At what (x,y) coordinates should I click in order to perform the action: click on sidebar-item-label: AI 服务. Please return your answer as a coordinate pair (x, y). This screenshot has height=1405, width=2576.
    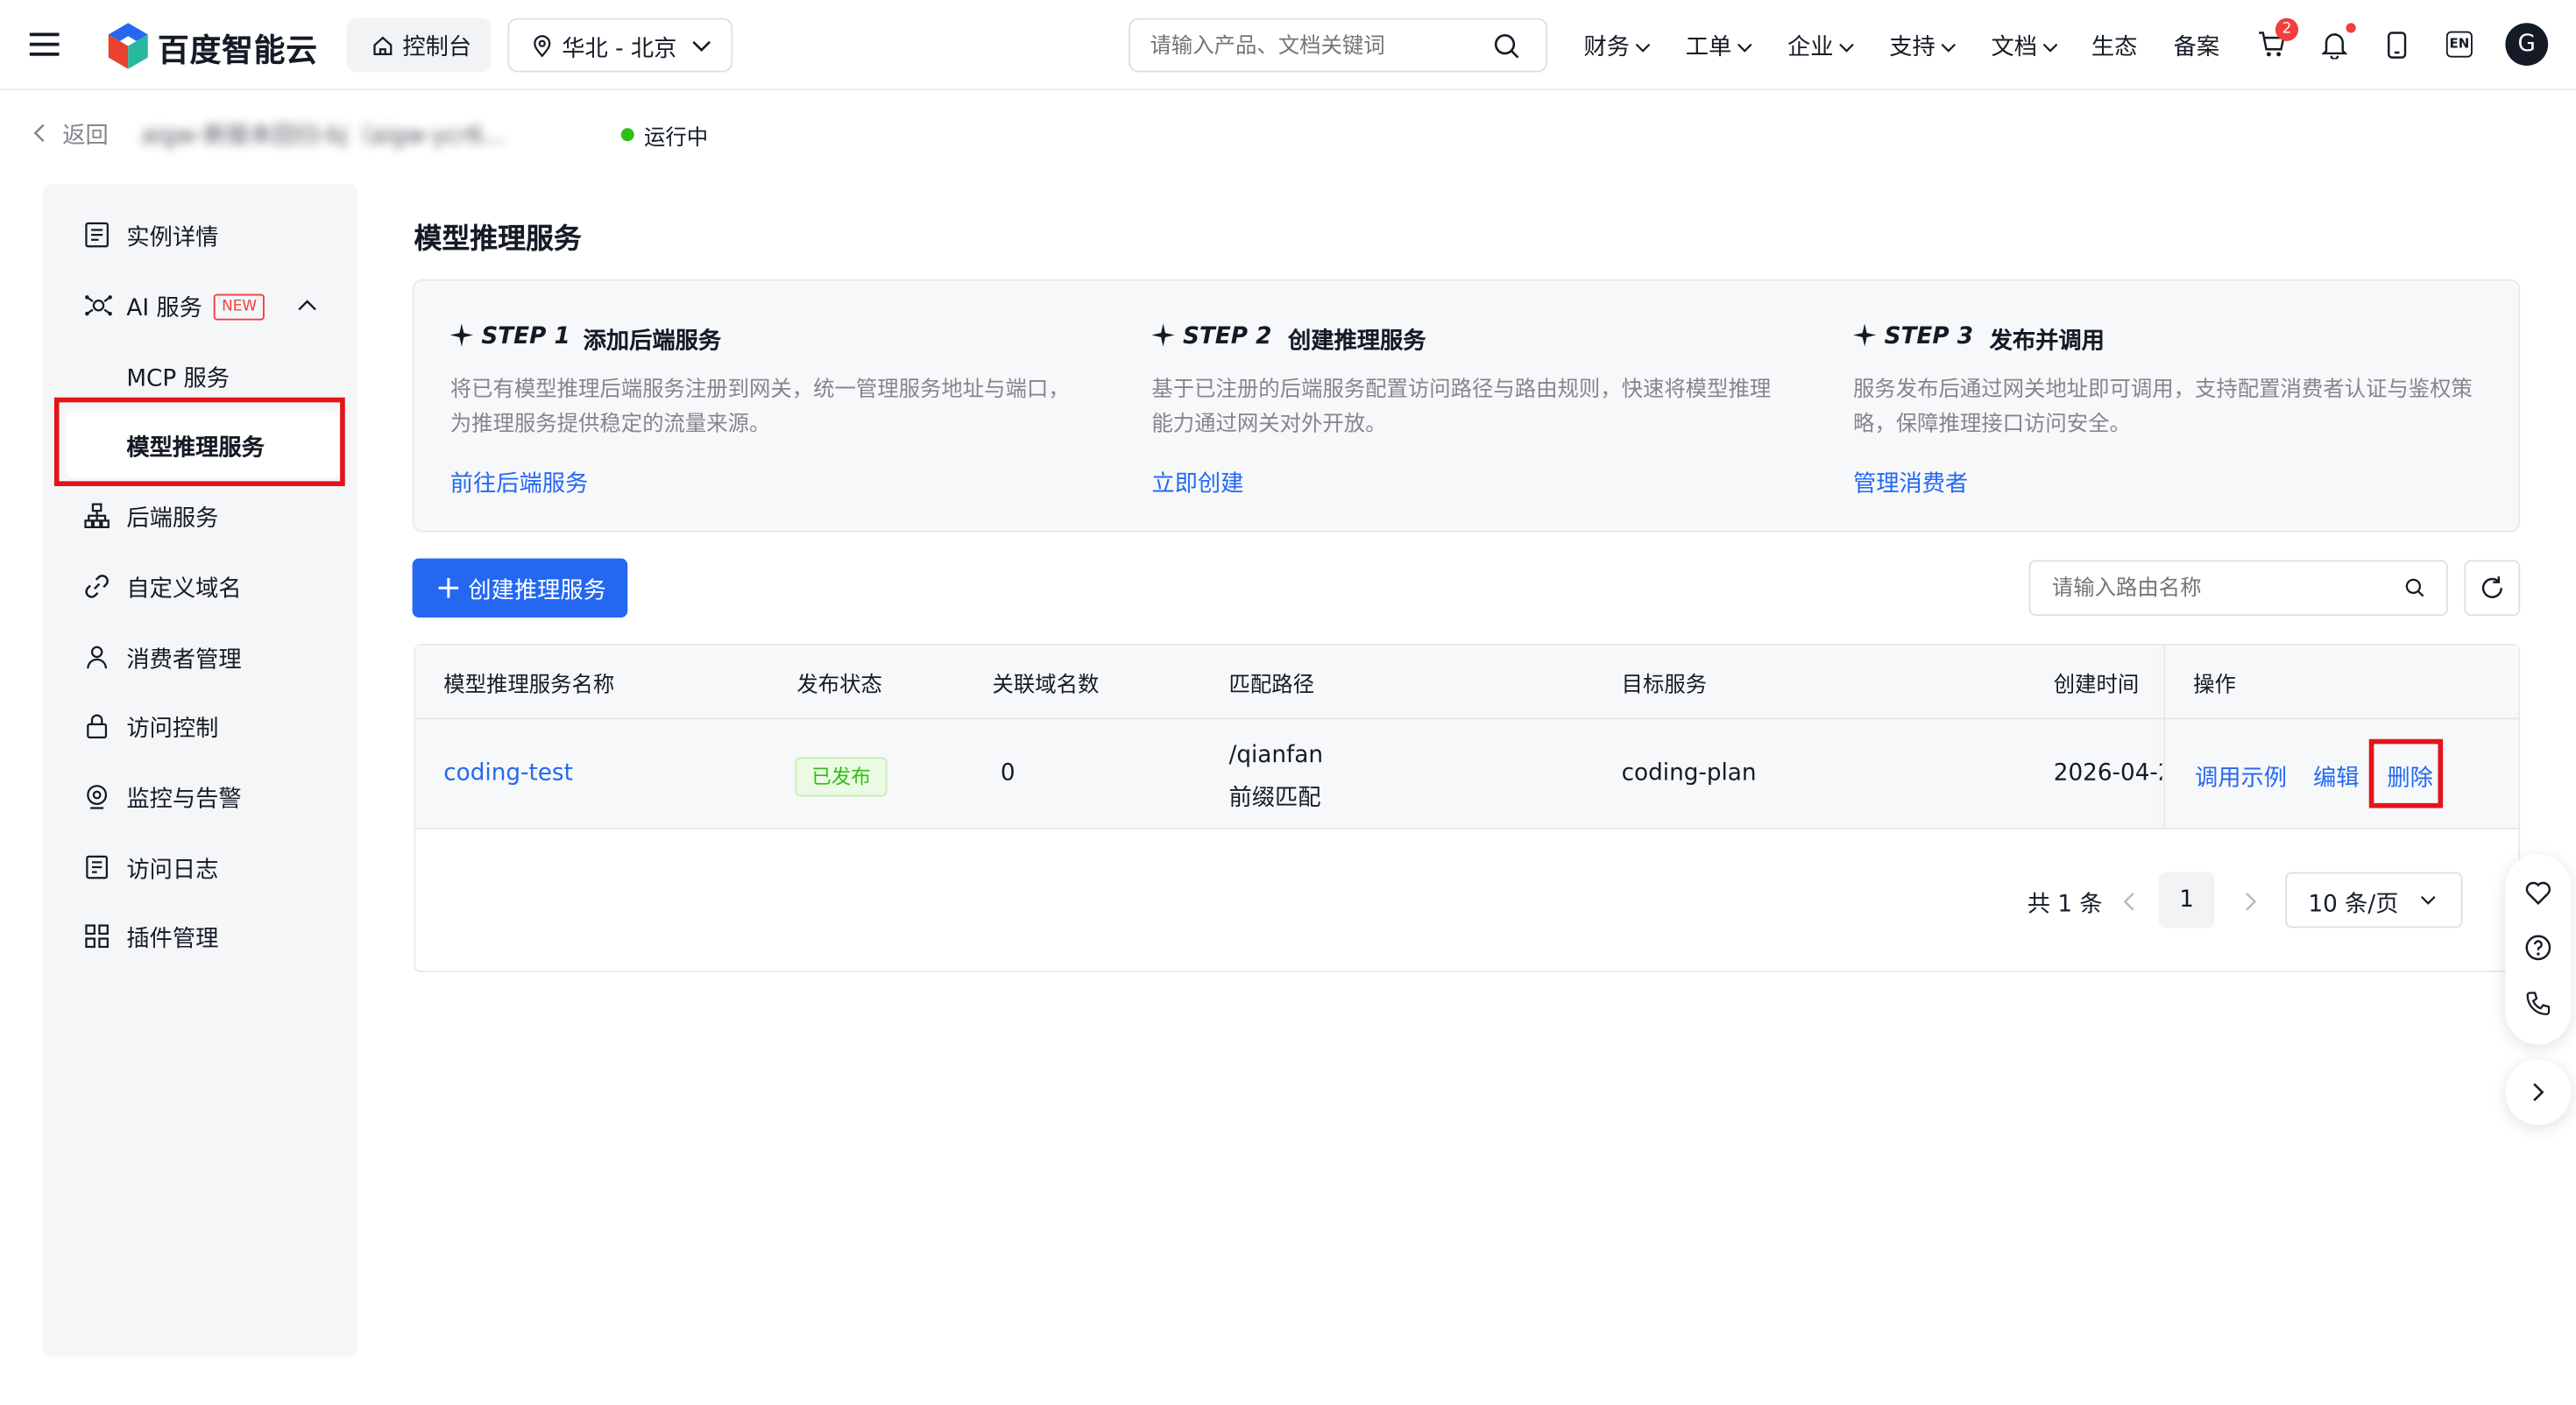
    Looking at the image, I should click on (164, 308).